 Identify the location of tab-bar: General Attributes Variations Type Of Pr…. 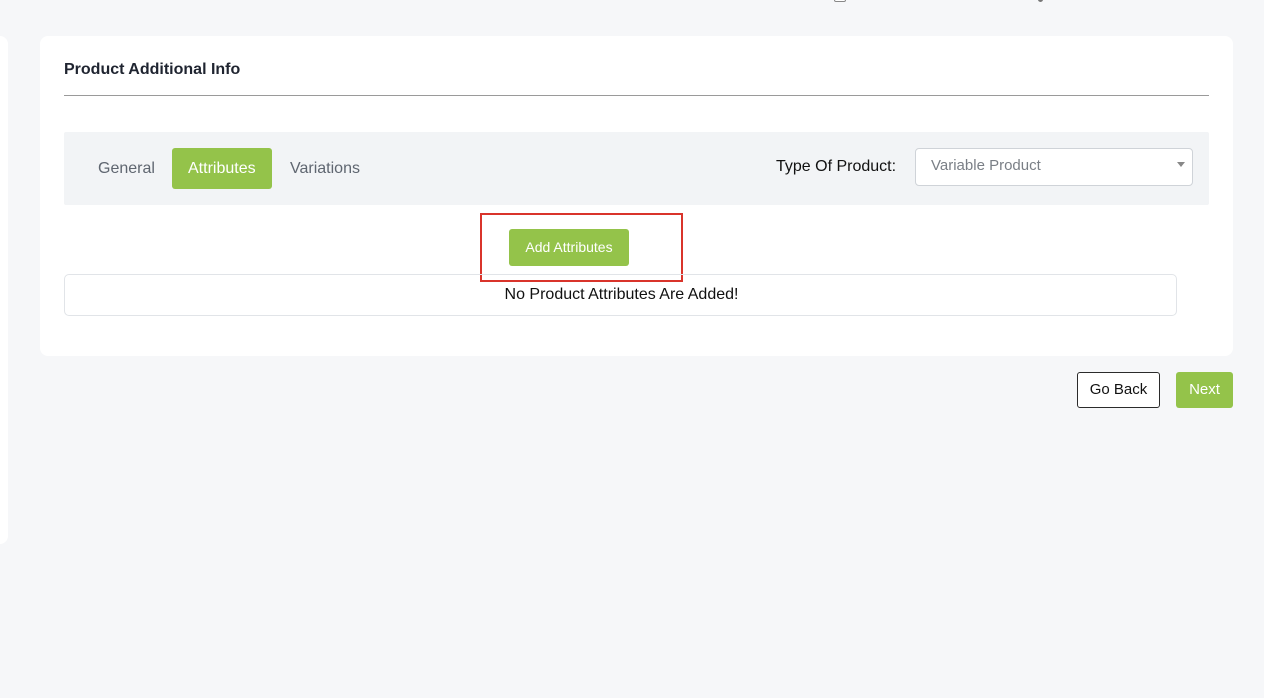
(636, 168).